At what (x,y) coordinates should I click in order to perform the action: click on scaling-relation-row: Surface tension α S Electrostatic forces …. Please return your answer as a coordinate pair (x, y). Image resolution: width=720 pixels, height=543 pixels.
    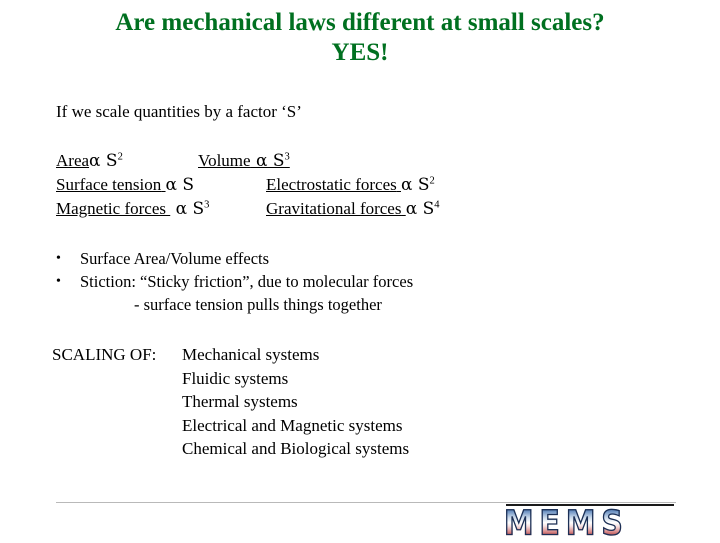
    Looking at the image, I should click on (248, 185).